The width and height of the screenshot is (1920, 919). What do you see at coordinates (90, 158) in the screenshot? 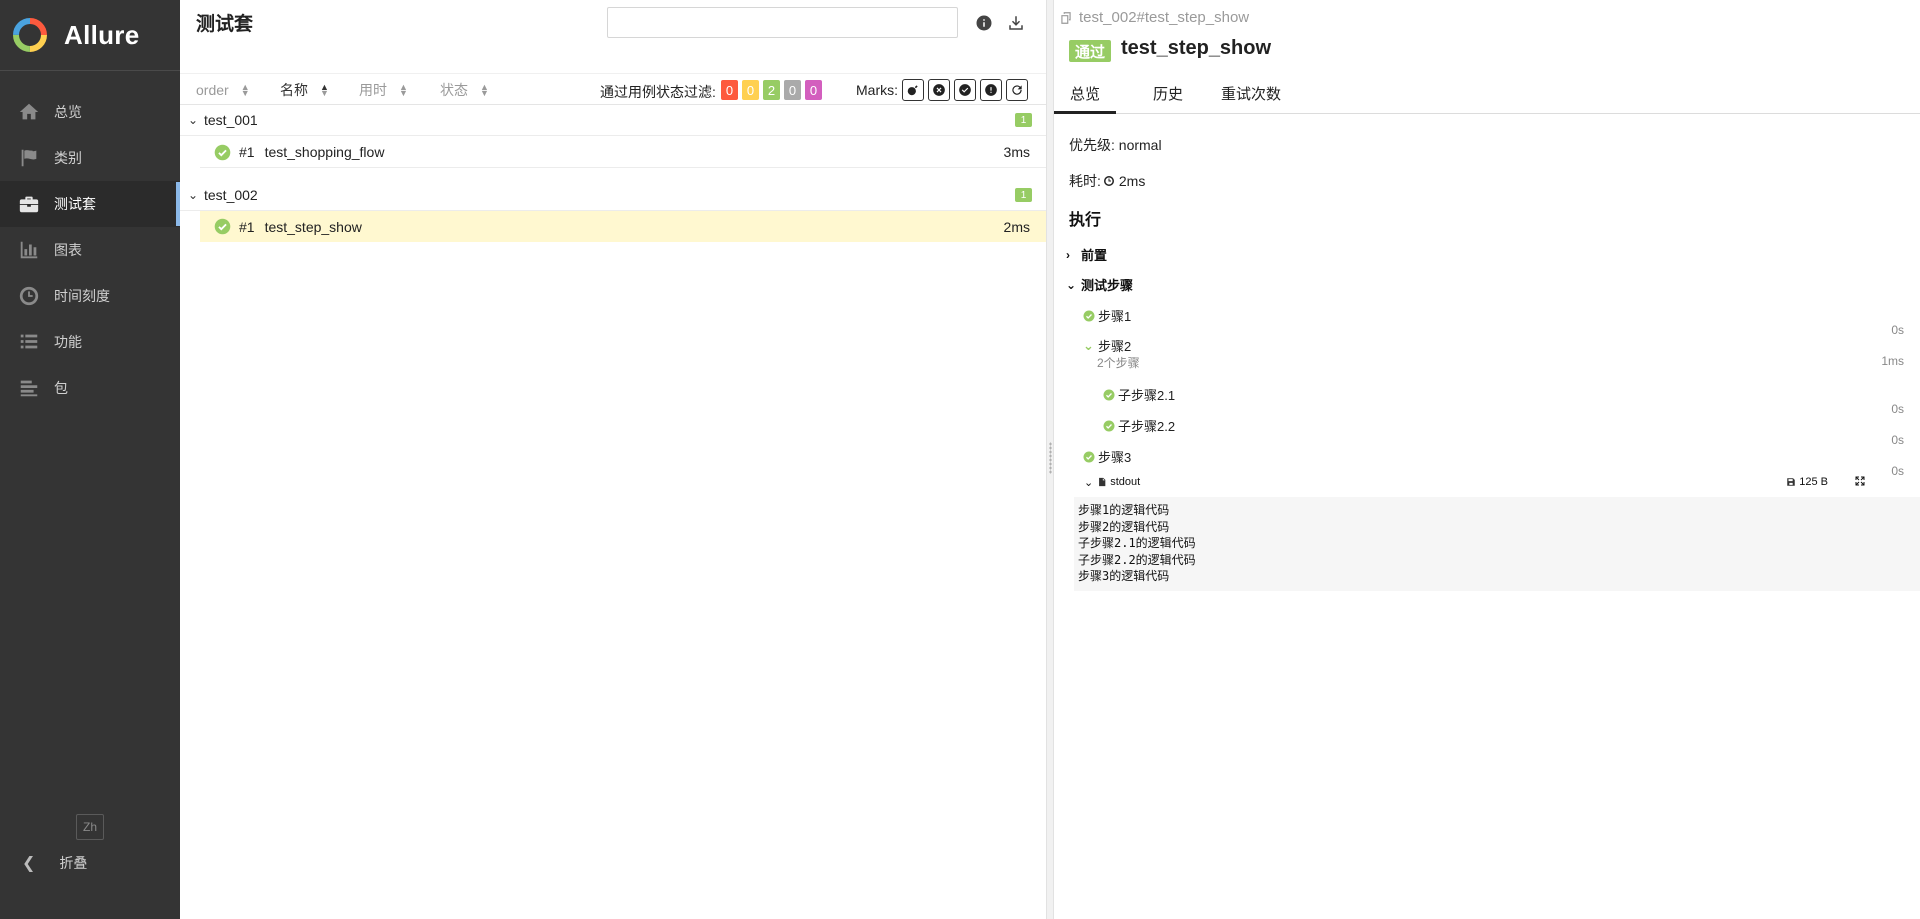
I see `sidebar-item-categories: 类别` at bounding box center [90, 158].